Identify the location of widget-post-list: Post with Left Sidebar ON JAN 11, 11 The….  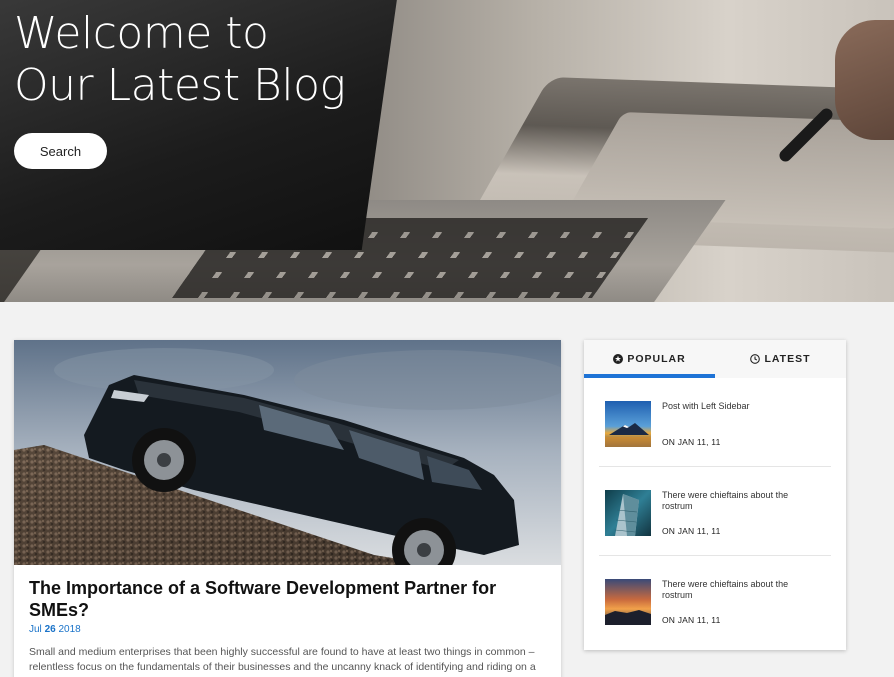
(715, 511).